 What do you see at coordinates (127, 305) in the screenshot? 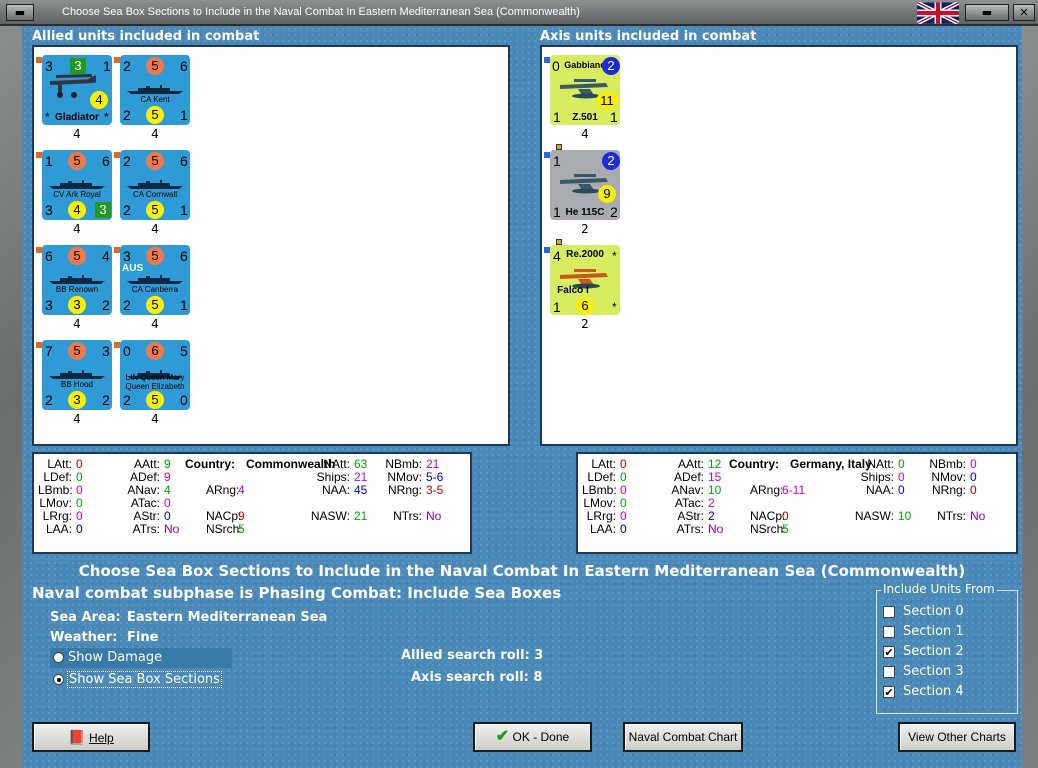
I see `aa-value: 2` at bounding box center [127, 305].